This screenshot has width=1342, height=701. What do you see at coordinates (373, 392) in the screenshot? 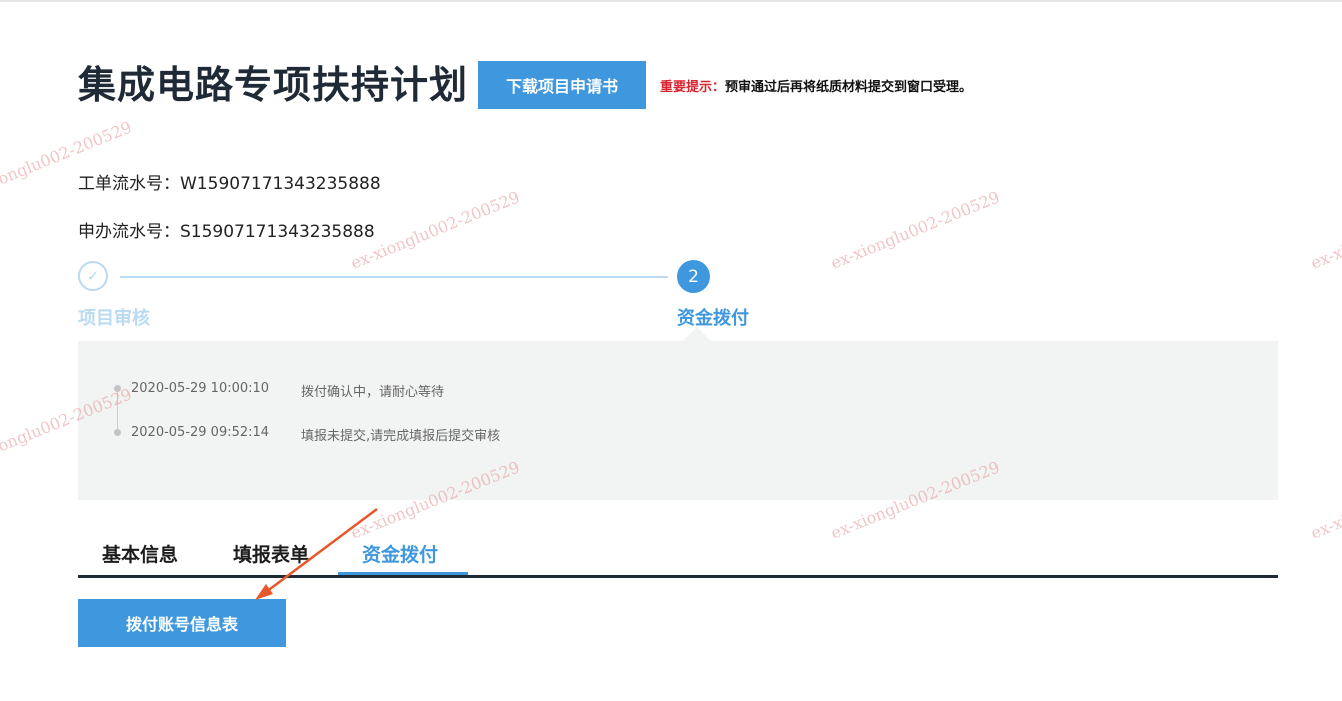
I see `timeline-message: 拨付确认中，请耐心等待` at bounding box center [373, 392].